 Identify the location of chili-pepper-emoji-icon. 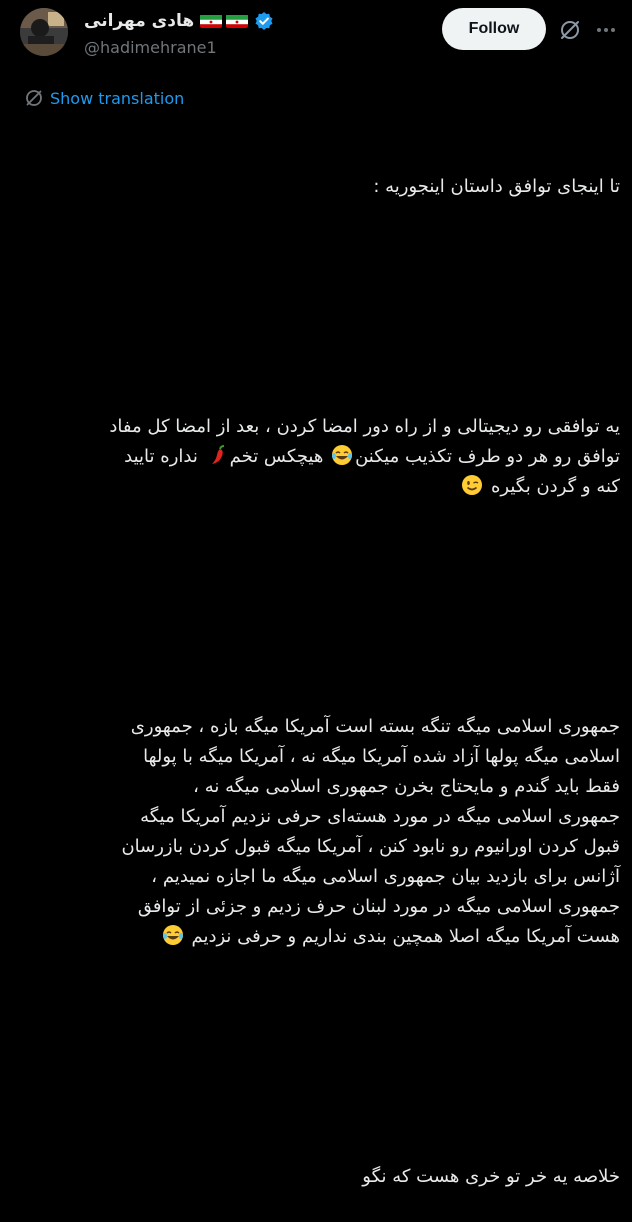
(217, 455).